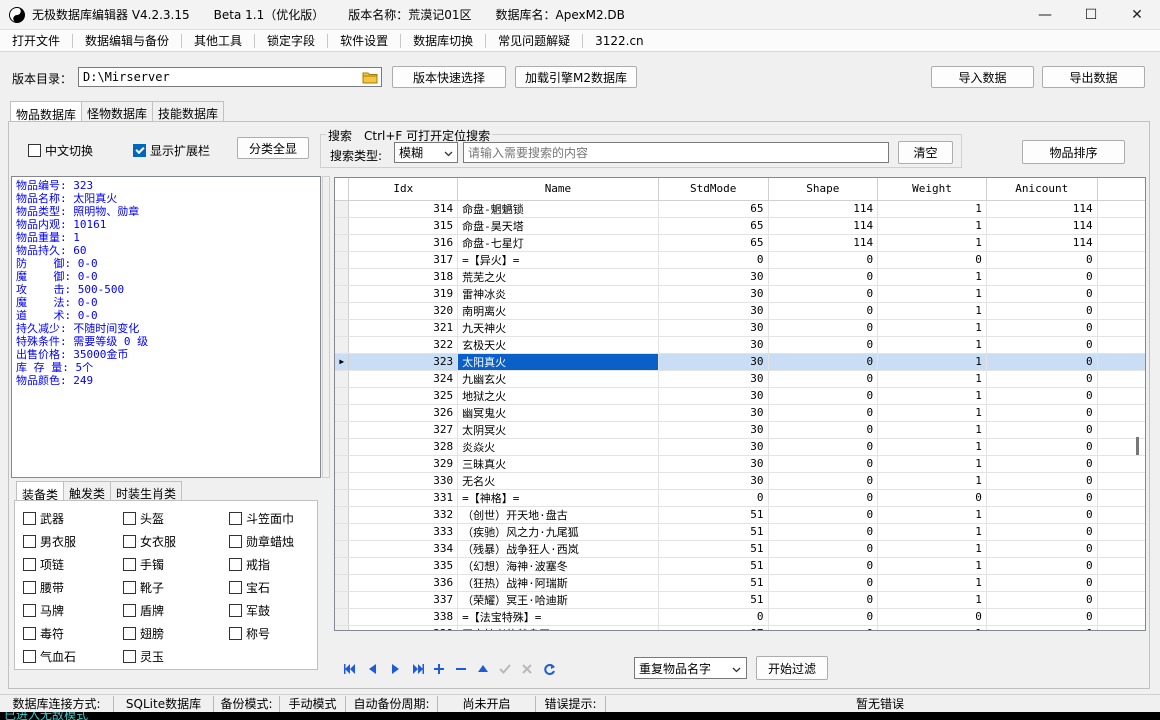  What do you see at coordinates (740, 464) in the screenshot?
I see `table-row: 329 三昧真火 30 0 1 0` at bounding box center [740, 464].